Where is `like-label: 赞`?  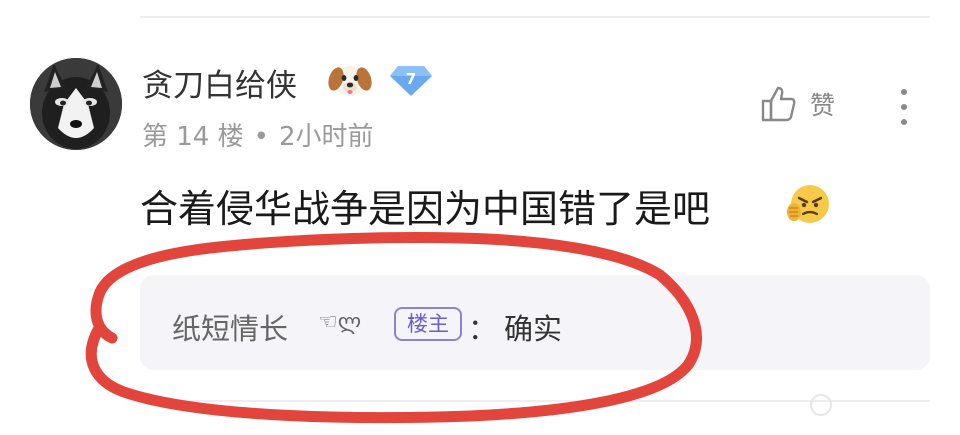
like-label: 赞 is located at coordinates (823, 105).